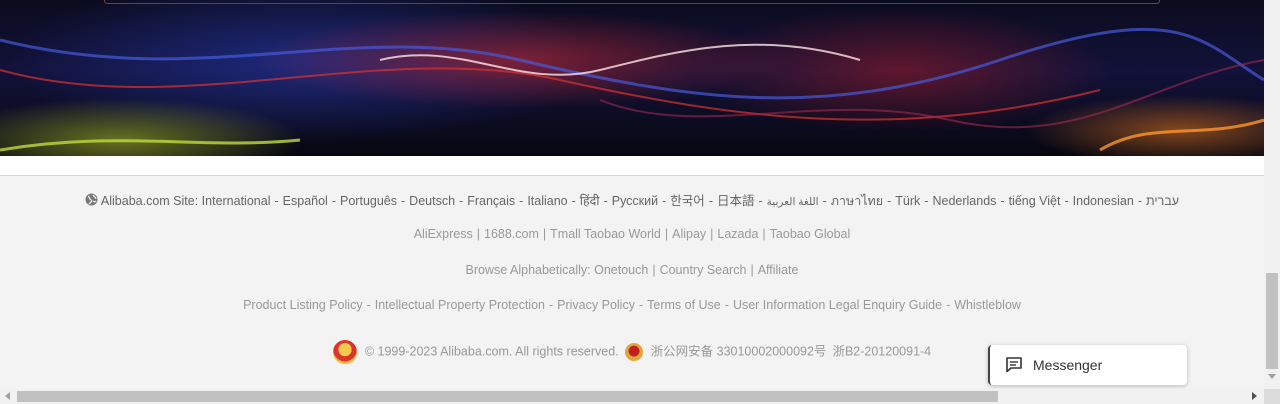  Describe the element at coordinates (149, 201) in the screenshot. I see `sites-prefix: Alibaba.com Site:` at that location.